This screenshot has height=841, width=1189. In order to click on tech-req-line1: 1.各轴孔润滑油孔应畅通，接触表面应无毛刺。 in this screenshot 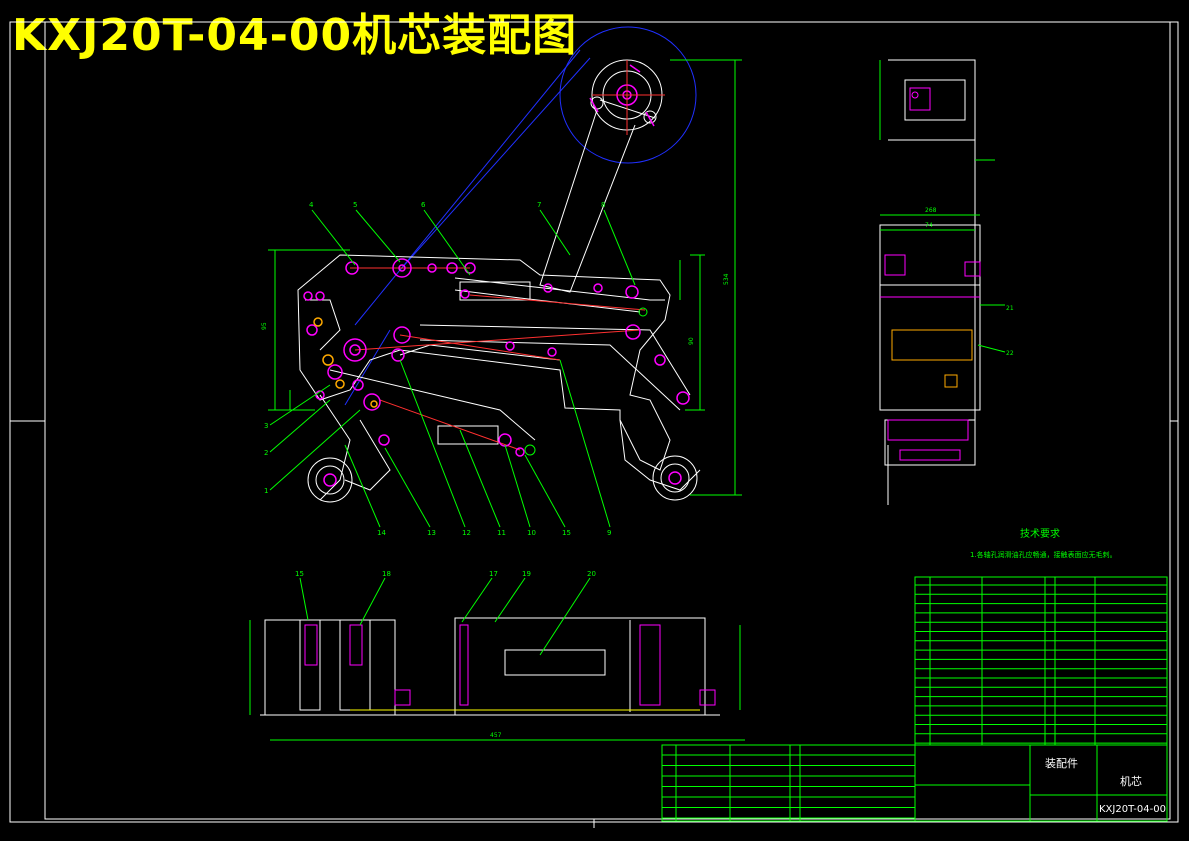, I will do `click(1043, 554)`.